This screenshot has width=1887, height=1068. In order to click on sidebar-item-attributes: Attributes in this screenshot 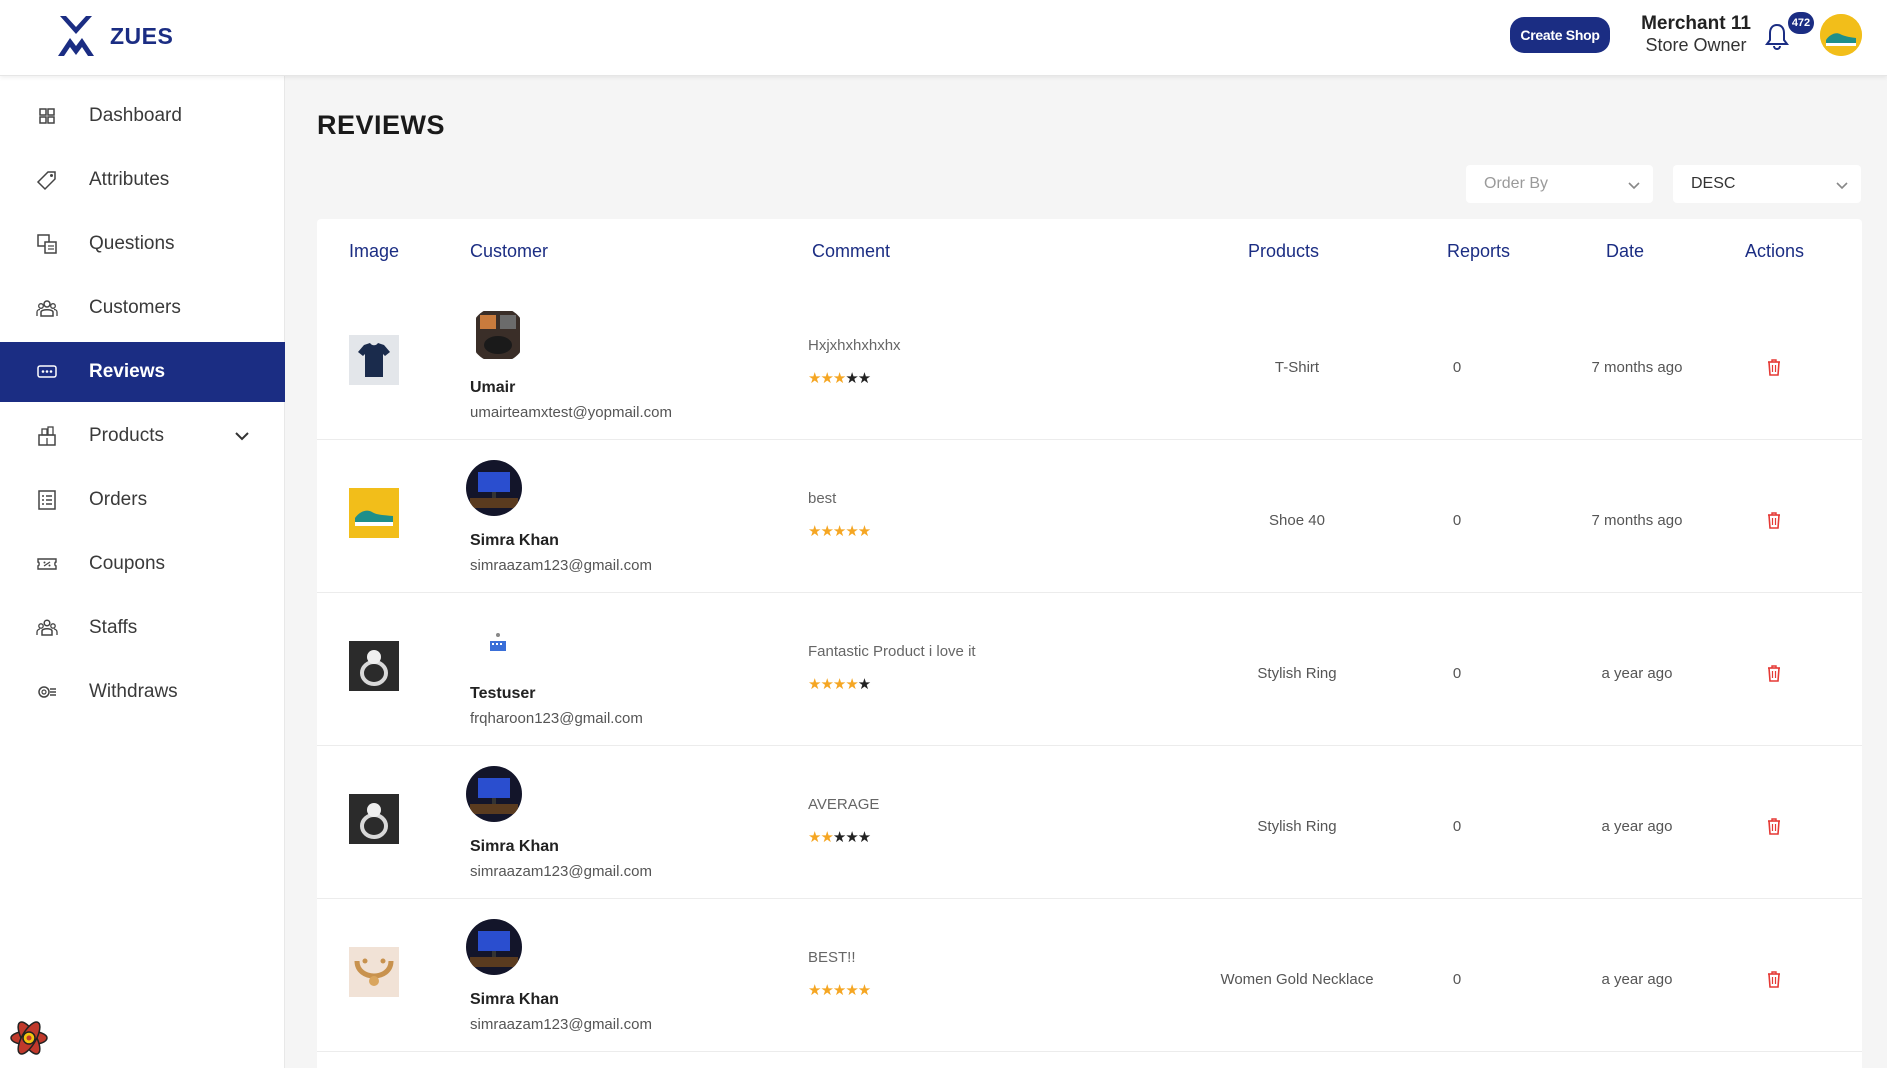, I will do `click(142, 180)`.